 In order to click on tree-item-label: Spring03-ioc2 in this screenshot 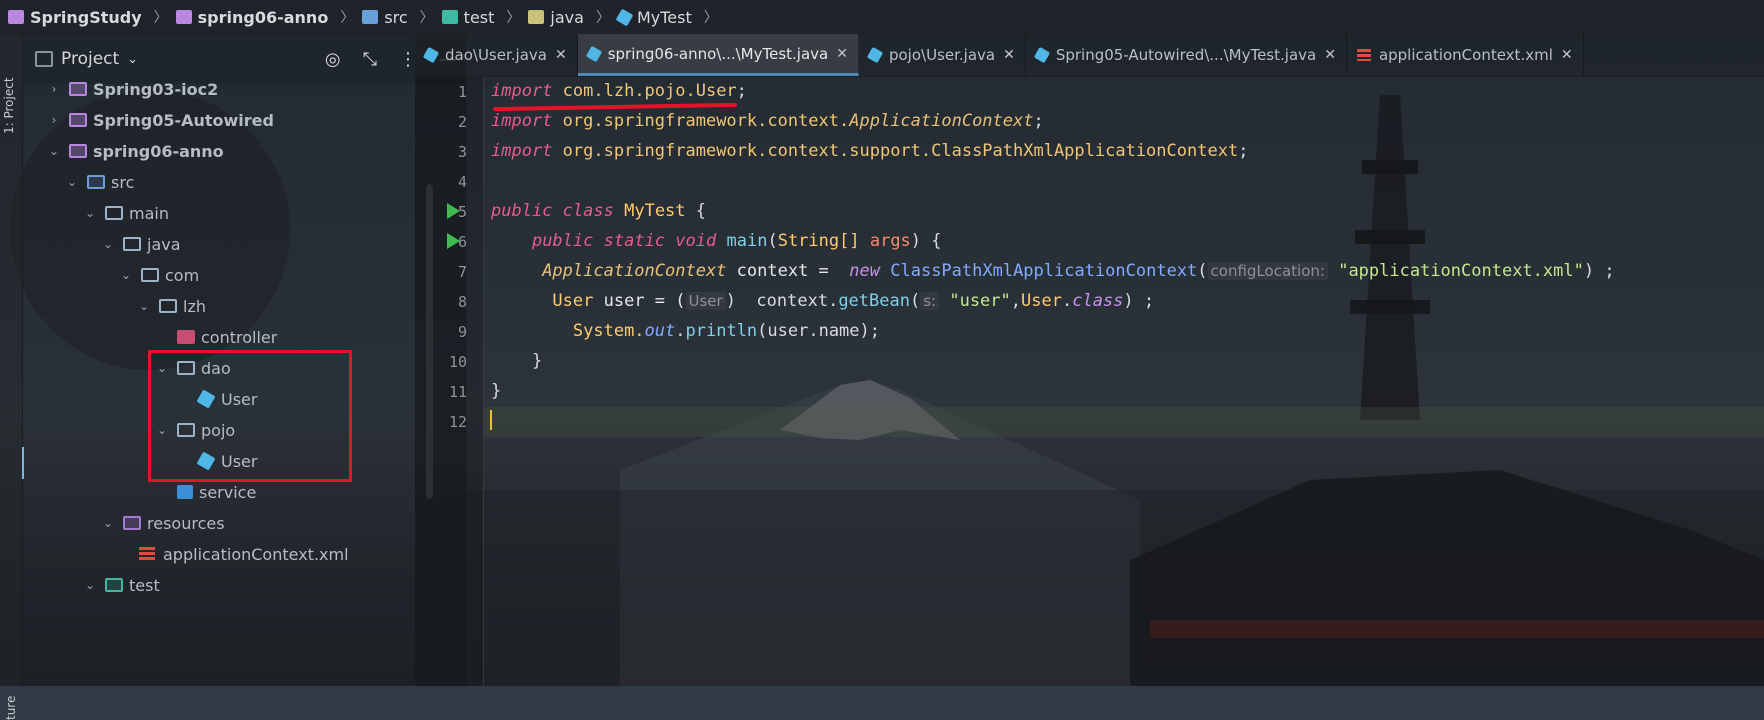, I will do `click(156, 89)`.